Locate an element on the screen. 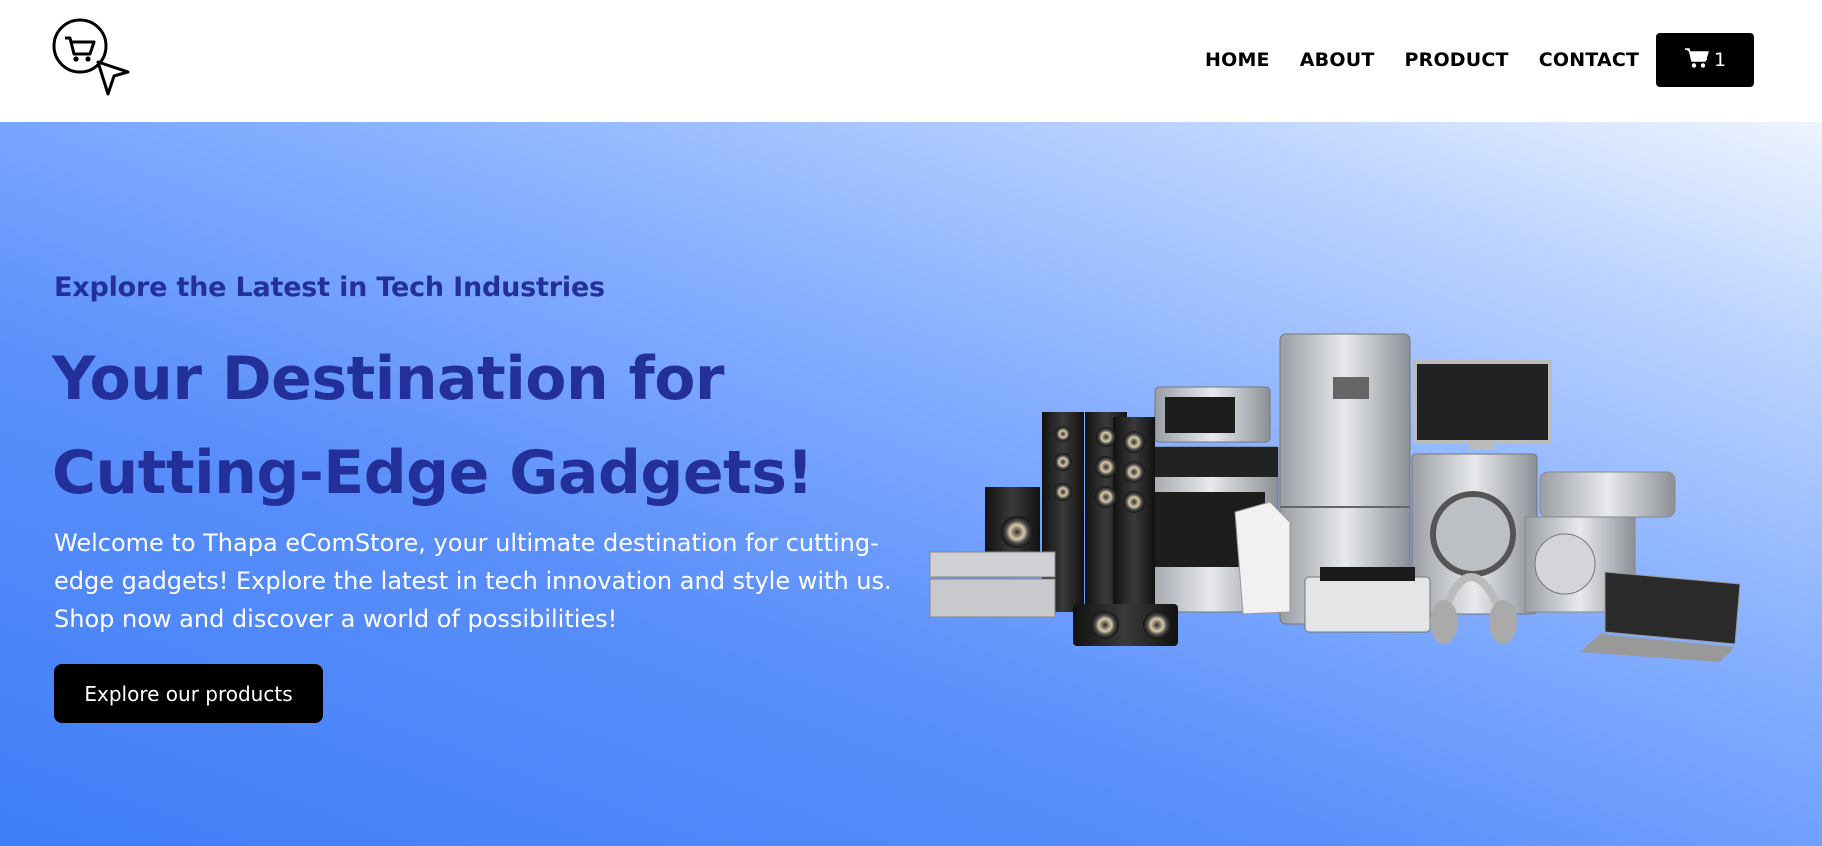  cart-count: 1 is located at coordinates (1720, 60).